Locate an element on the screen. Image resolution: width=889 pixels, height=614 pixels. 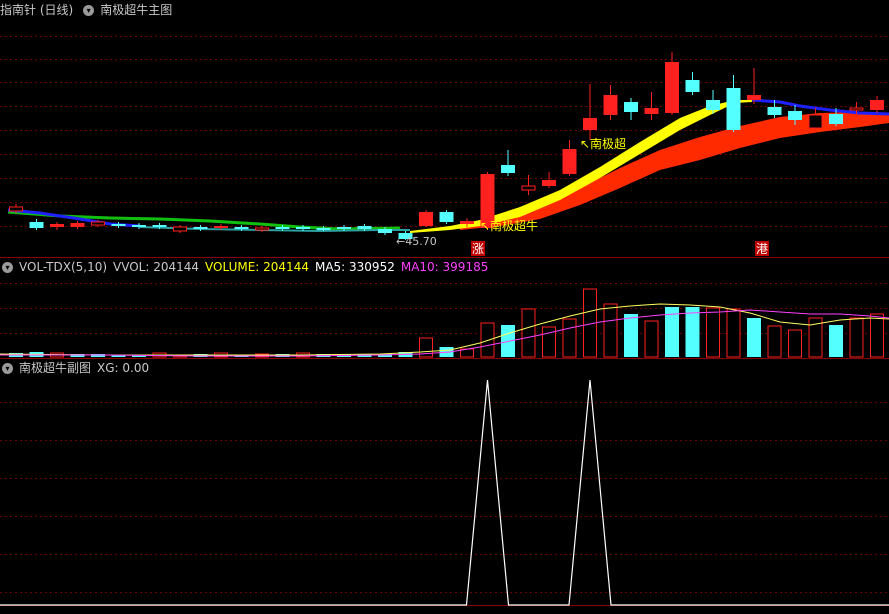
sub-indicator-name: 南极超牛副图 is located at coordinates (55, 368).